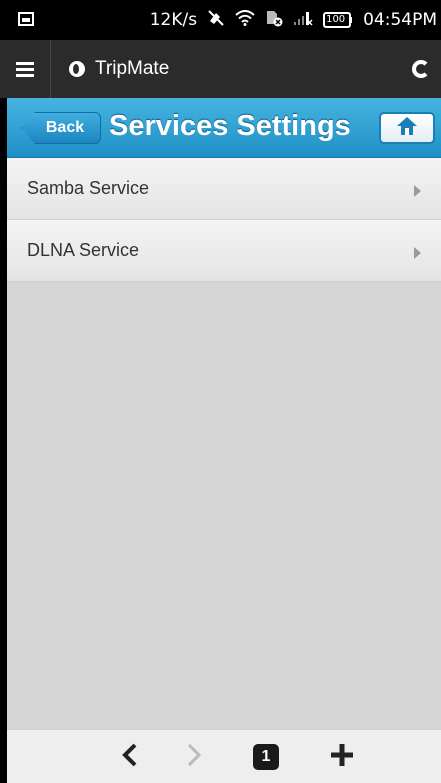 The width and height of the screenshot is (441, 783). What do you see at coordinates (216, 20) in the screenshot?
I see `mute-icon` at bounding box center [216, 20].